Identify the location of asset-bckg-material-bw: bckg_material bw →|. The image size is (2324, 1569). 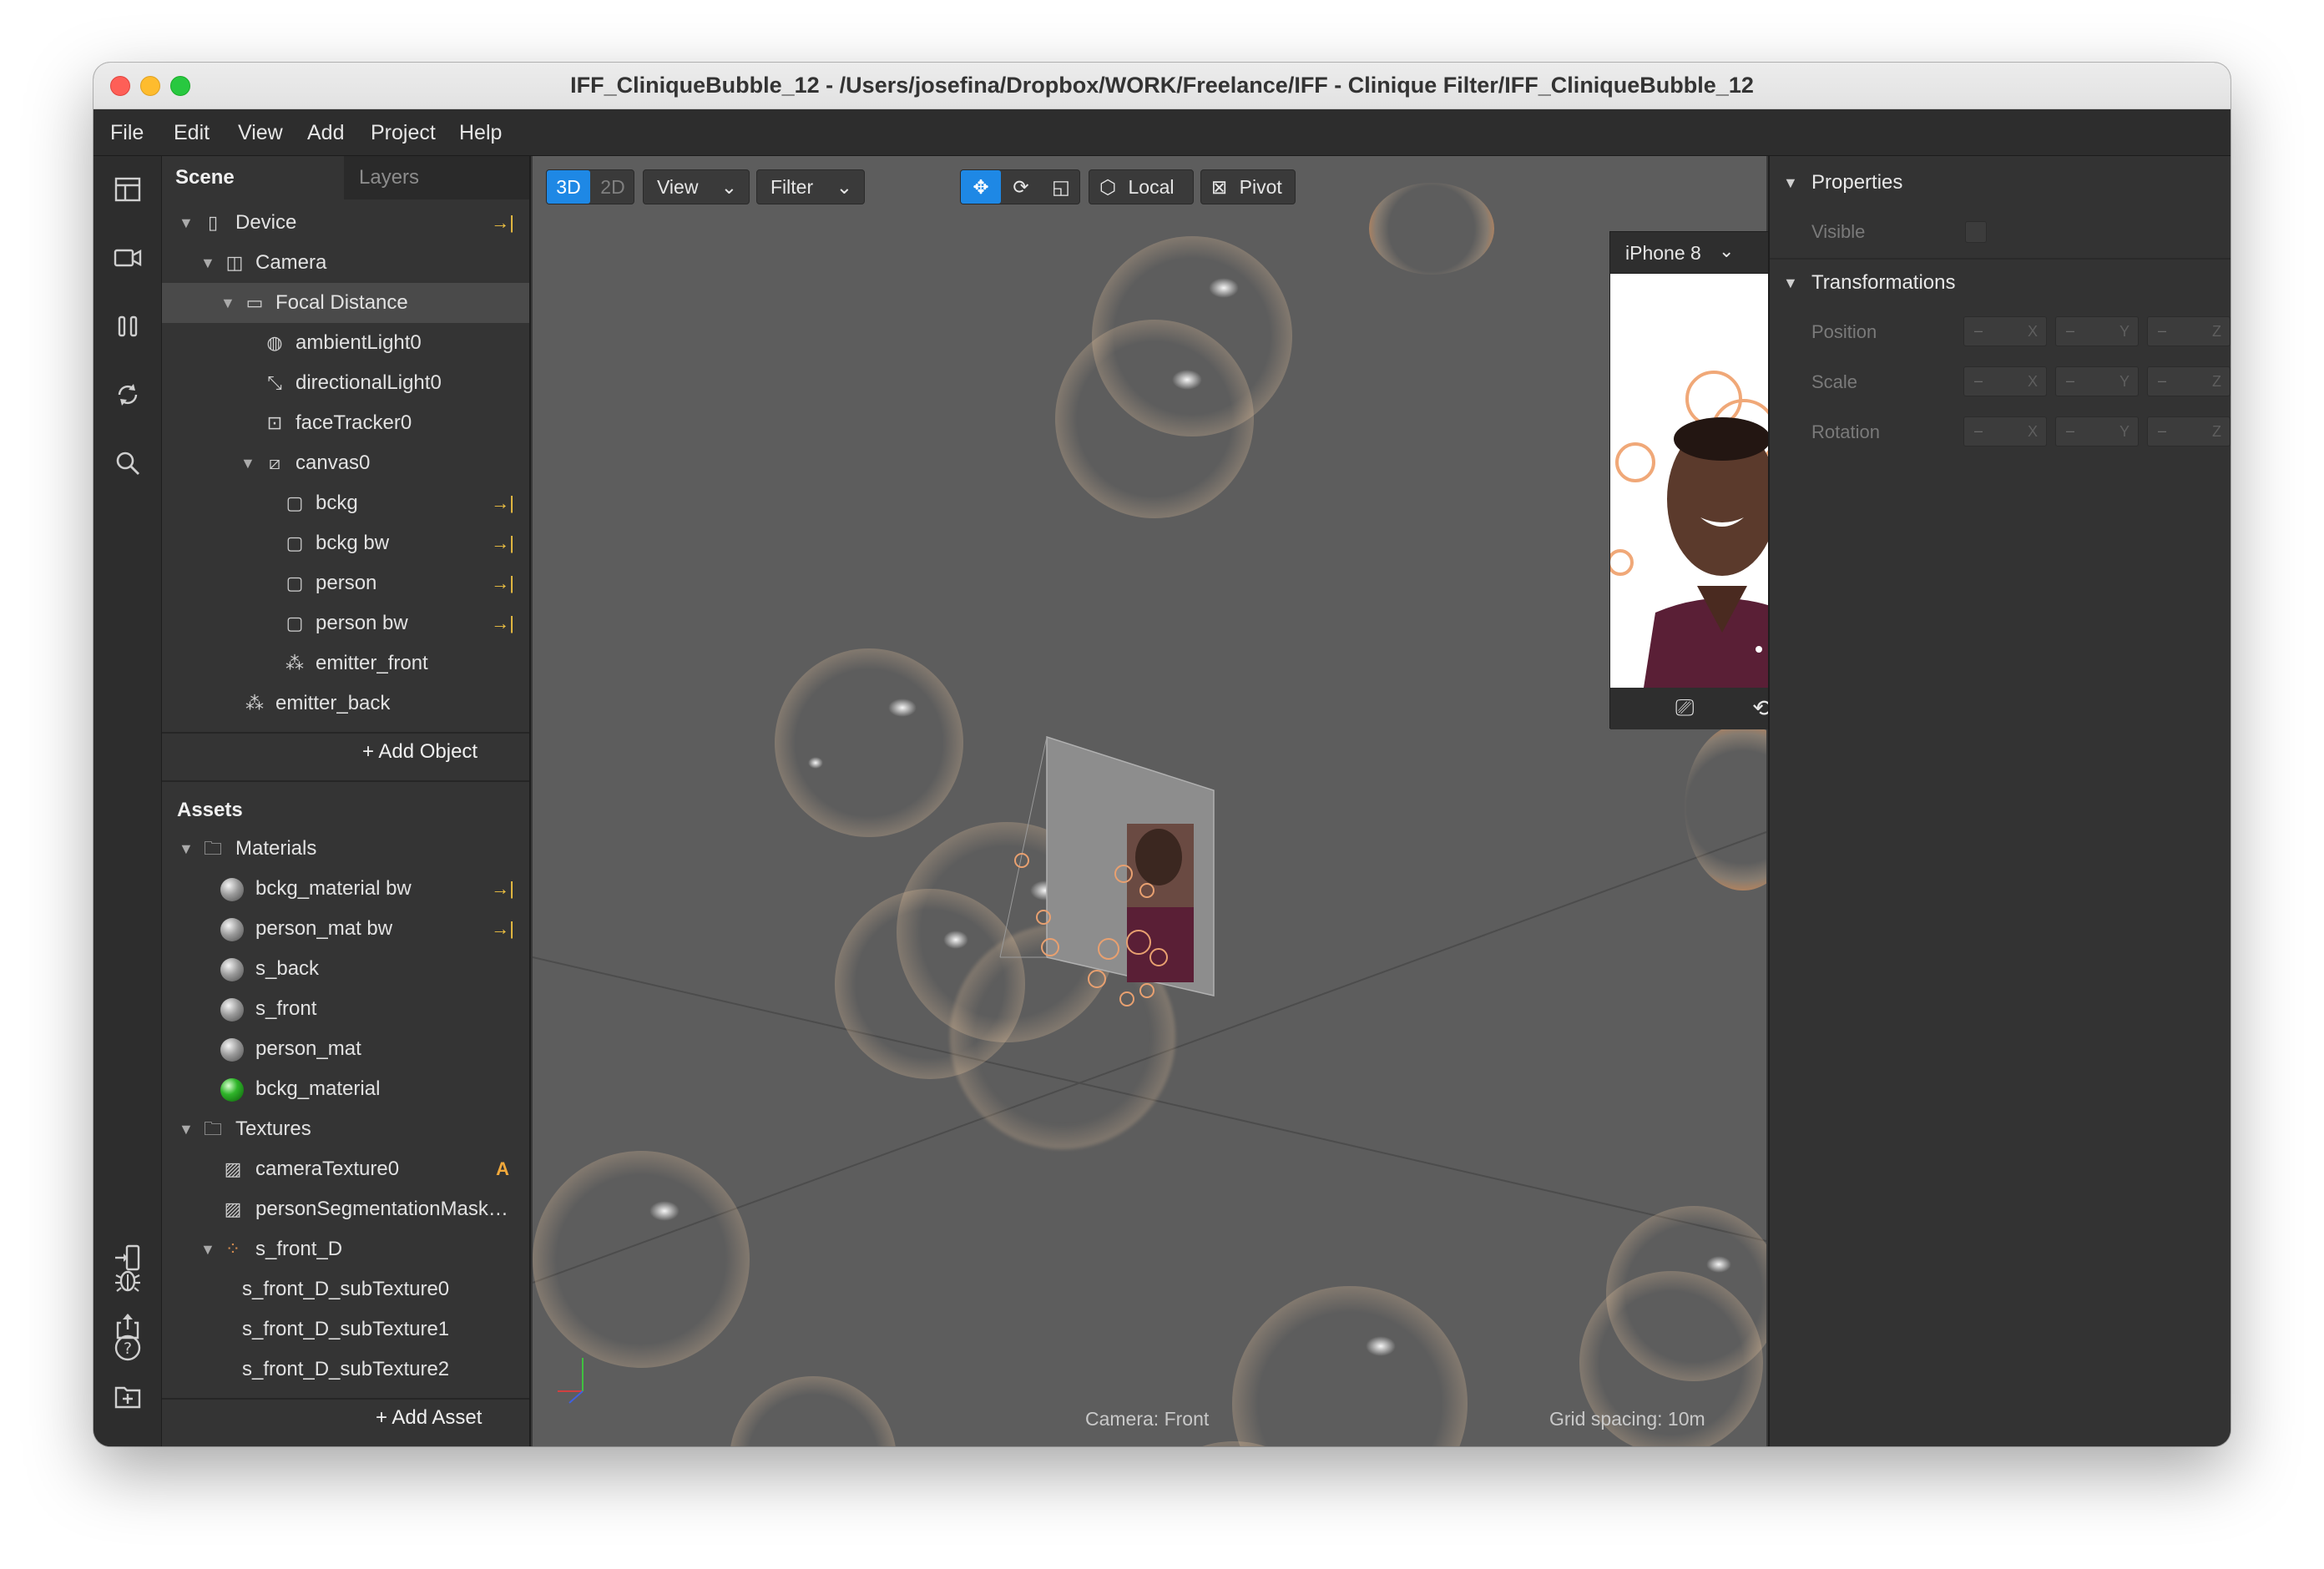
(345, 889).